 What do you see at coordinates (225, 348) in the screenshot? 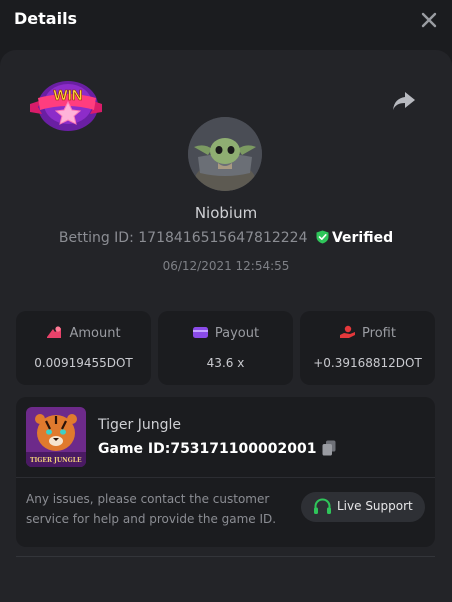
I see `stat-payout: Payout 43.6 x` at bounding box center [225, 348].